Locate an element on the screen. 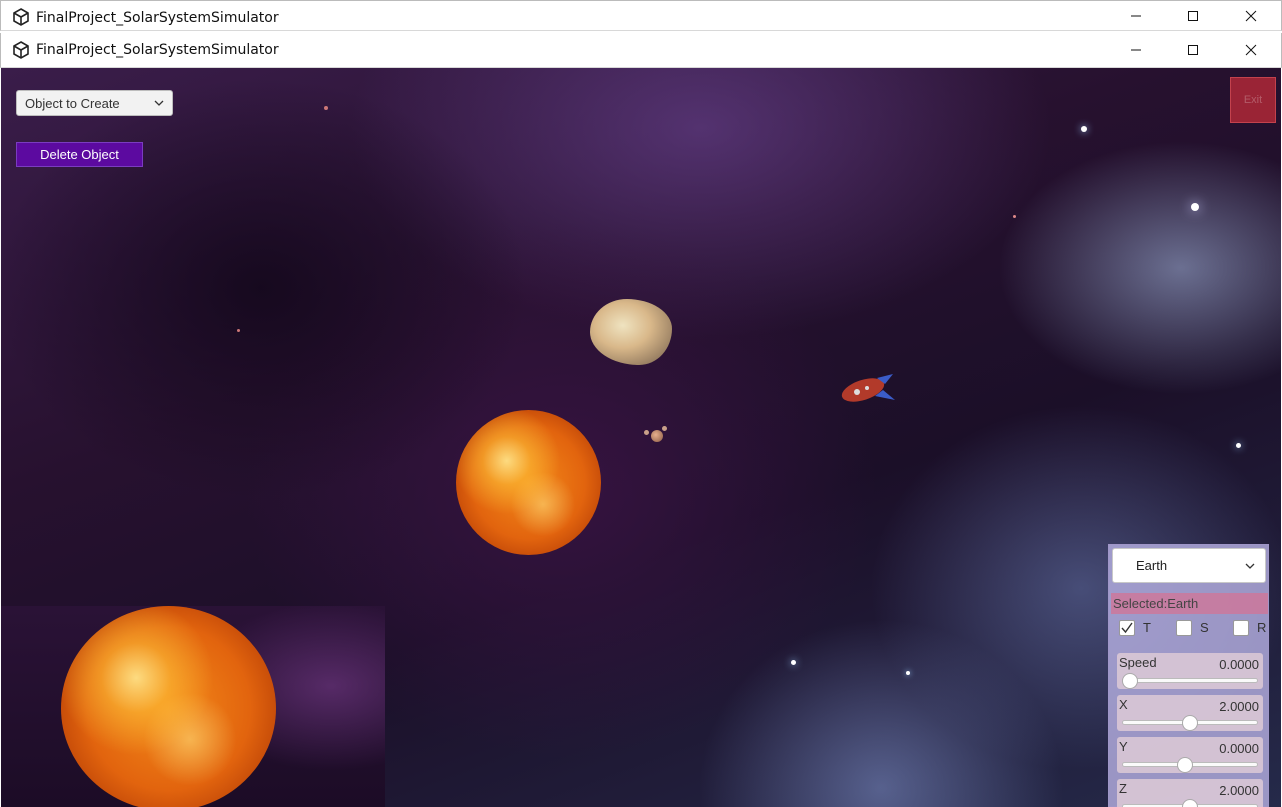 This screenshot has width=1282, height=807. object-to-create-dropdown: Object to Create is located at coordinates (94, 103).